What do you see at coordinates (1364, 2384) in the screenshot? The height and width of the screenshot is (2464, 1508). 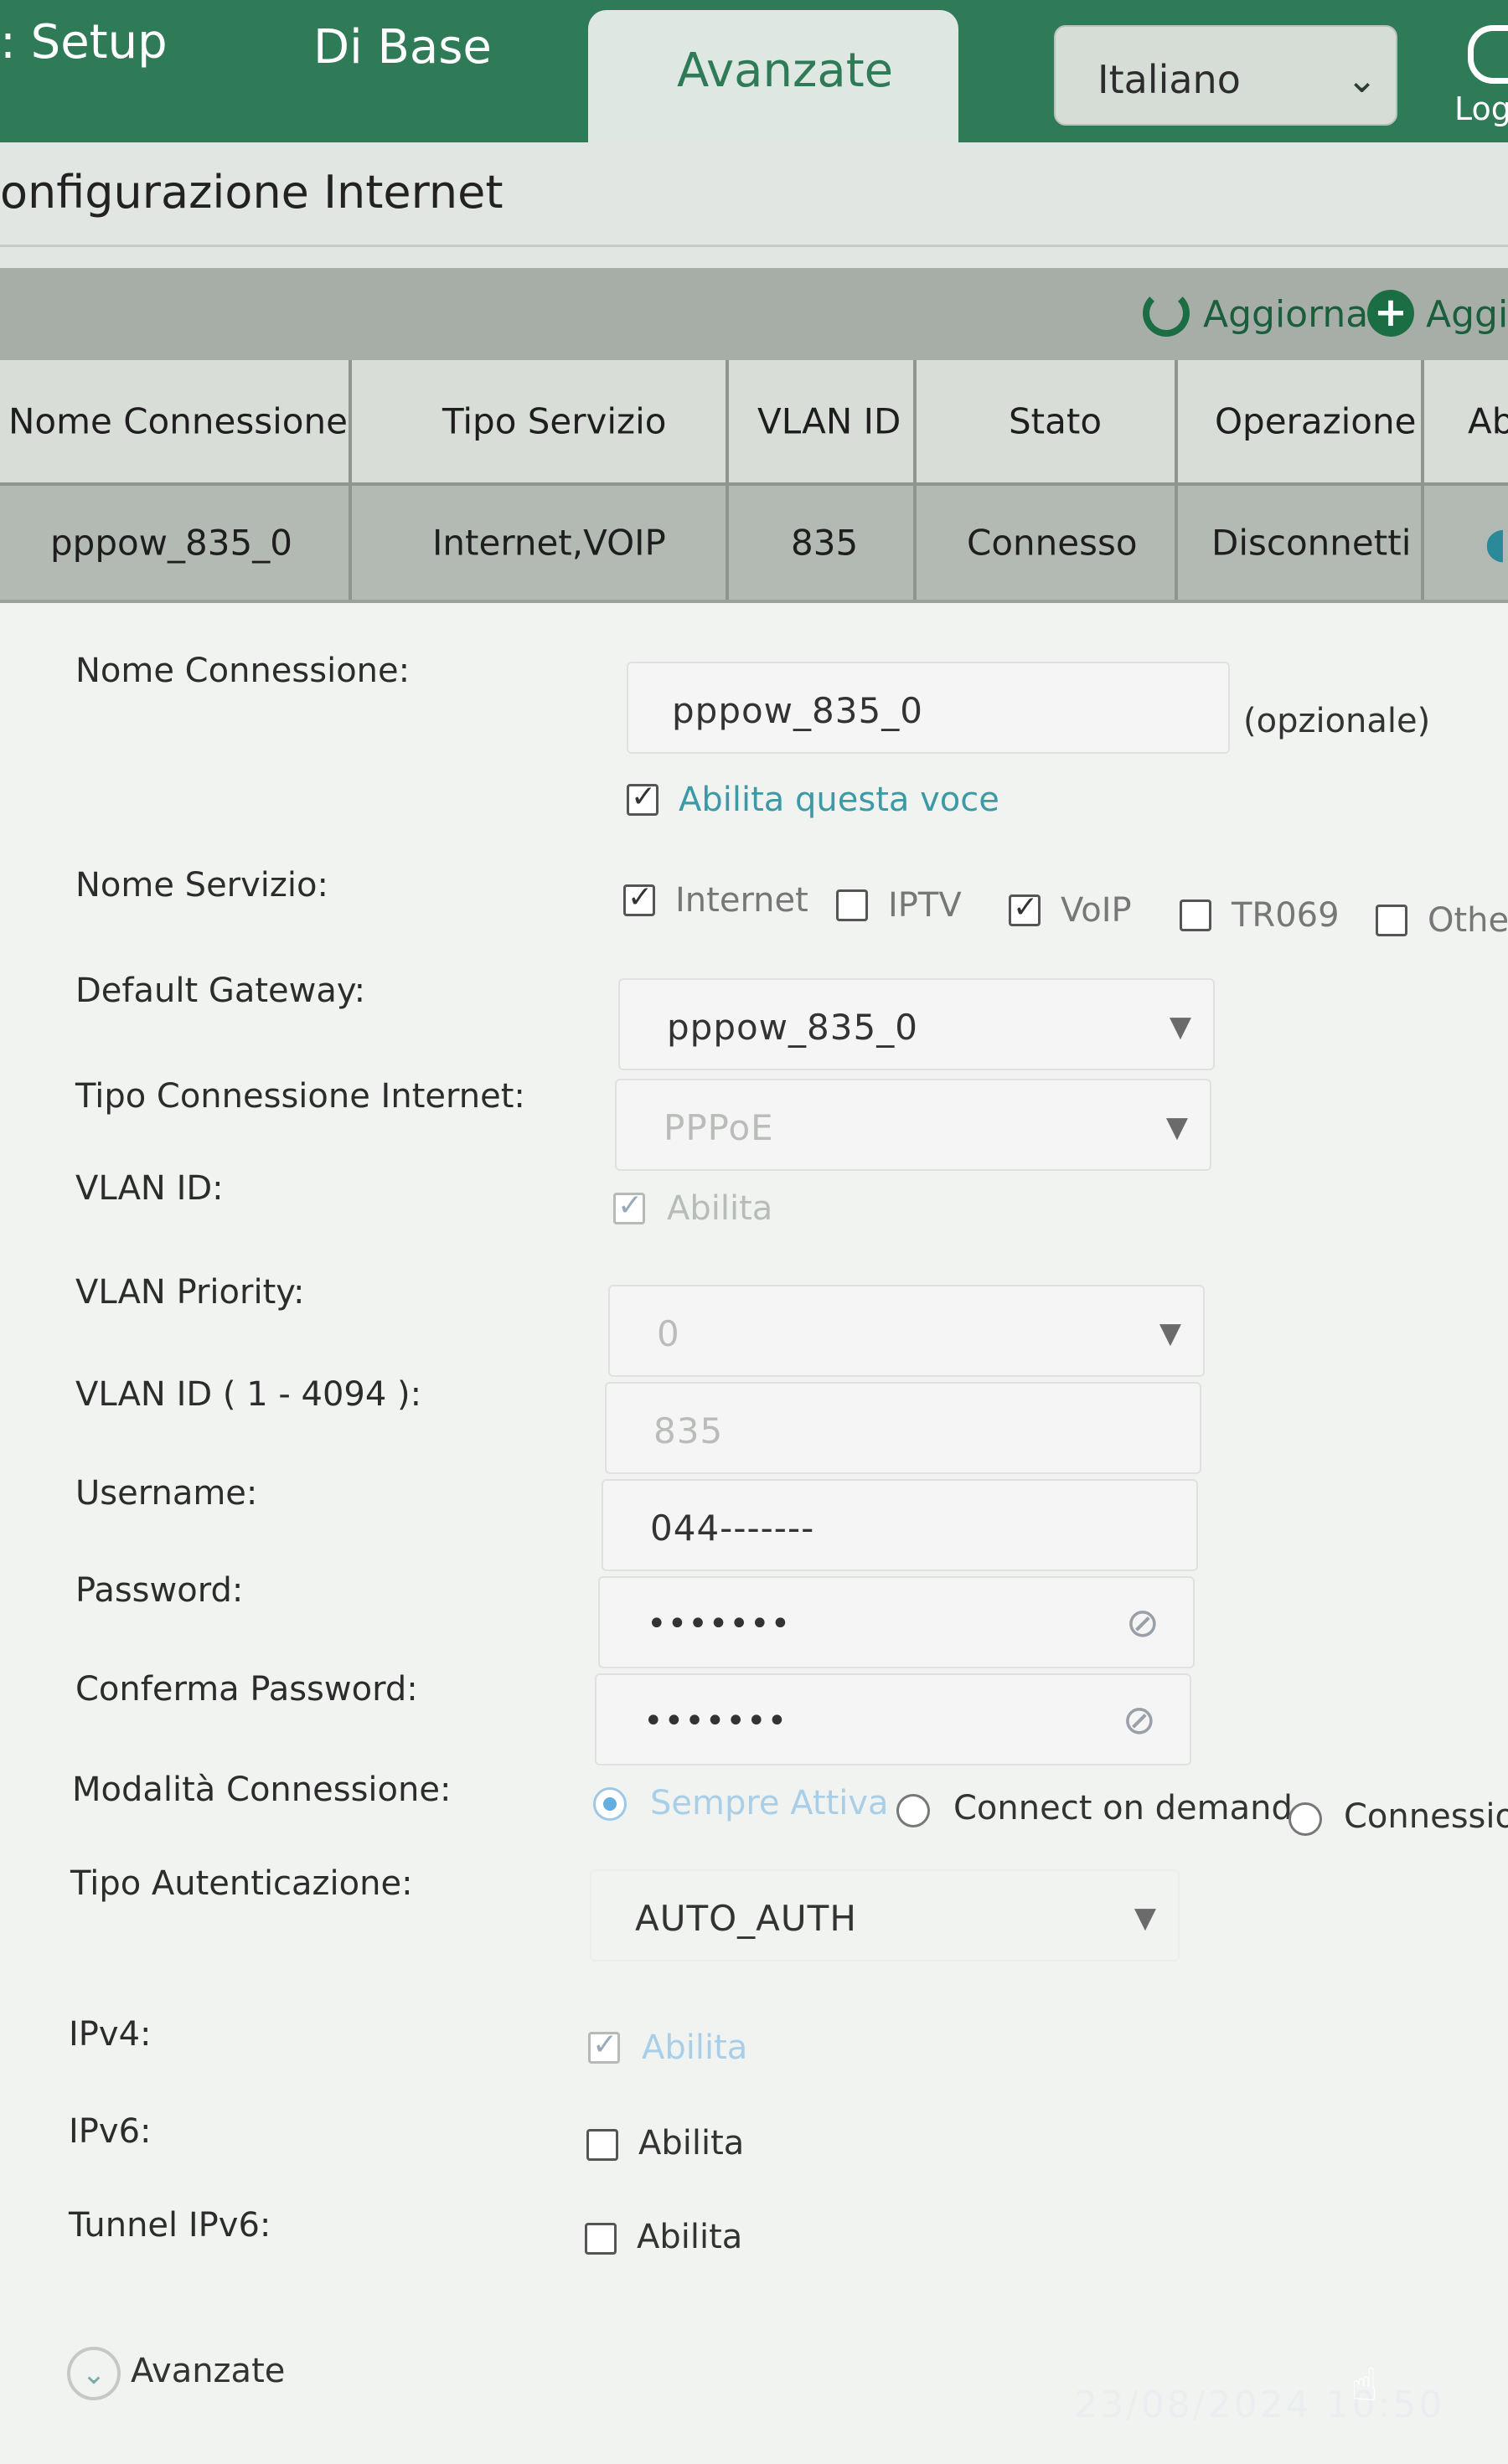 I see `pointer-cursor-icon: ☝` at bounding box center [1364, 2384].